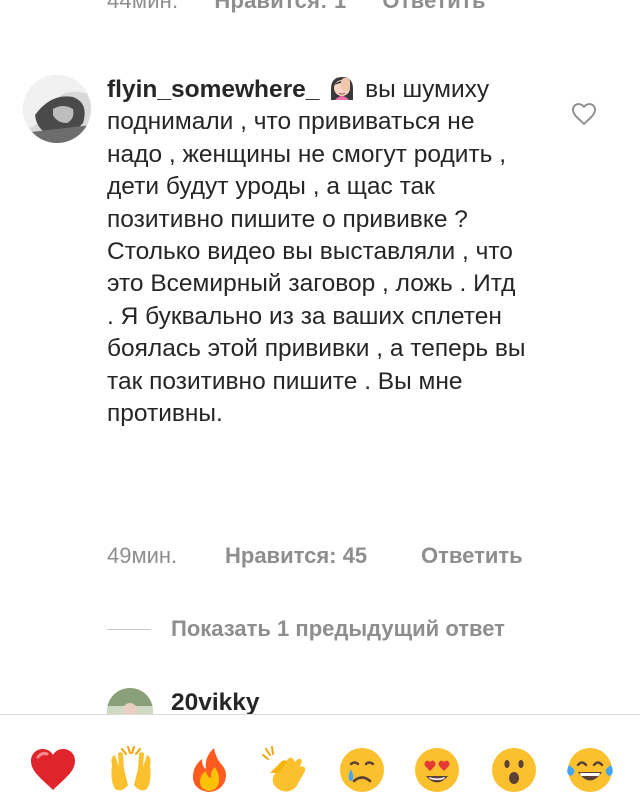  Describe the element at coordinates (209, 770) in the screenshot. I see `fire-icon` at that location.